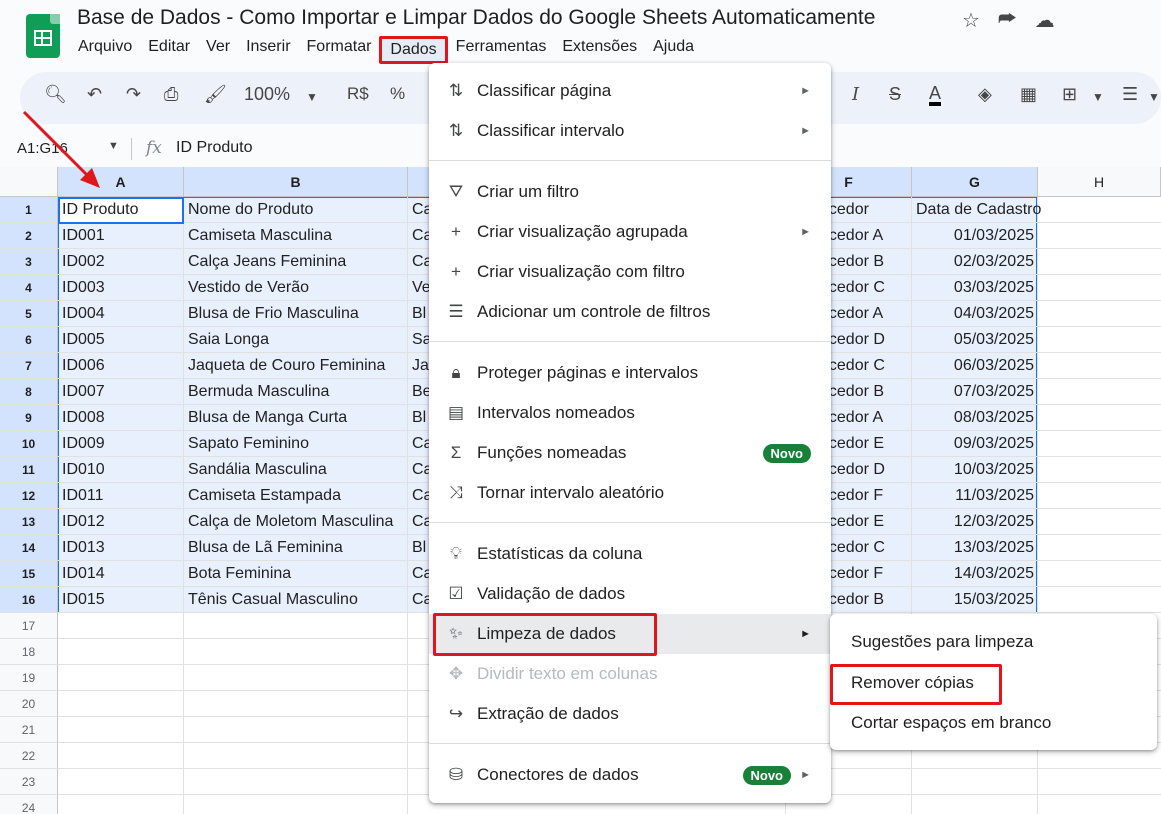 This screenshot has height=814, width=1161. Describe the element at coordinates (630, 232) in the screenshot. I see `menu-item-visualizacao-agrupada: + Criar visualização agrupada ►` at that location.